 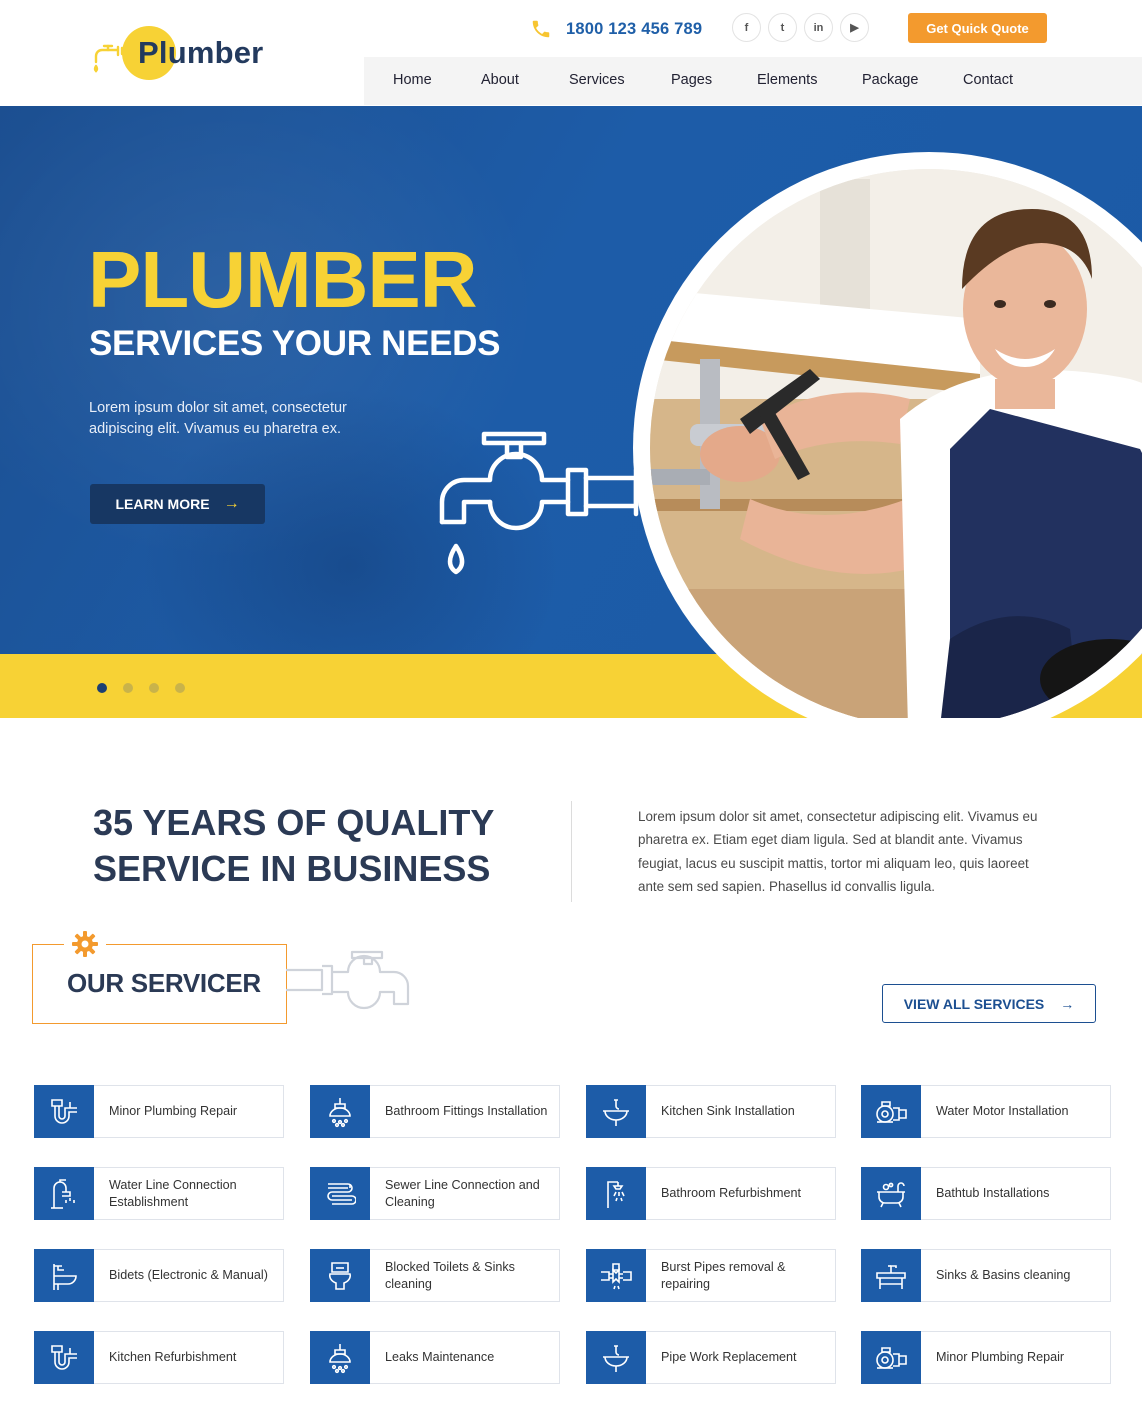 What do you see at coordinates (723, 1275) in the screenshot?
I see `service-label: Burst Pipes removal & repairing` at bounding box center [723, 1275].